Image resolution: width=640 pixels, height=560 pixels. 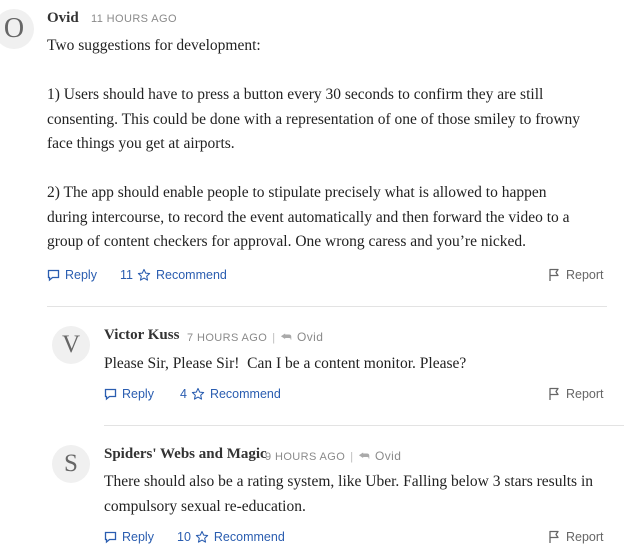 What do you see at coordinates (134, 19) in the screenshot?
I see `comment-timestamp: 11 HOURS AGO` at bounding box center [134, 19].